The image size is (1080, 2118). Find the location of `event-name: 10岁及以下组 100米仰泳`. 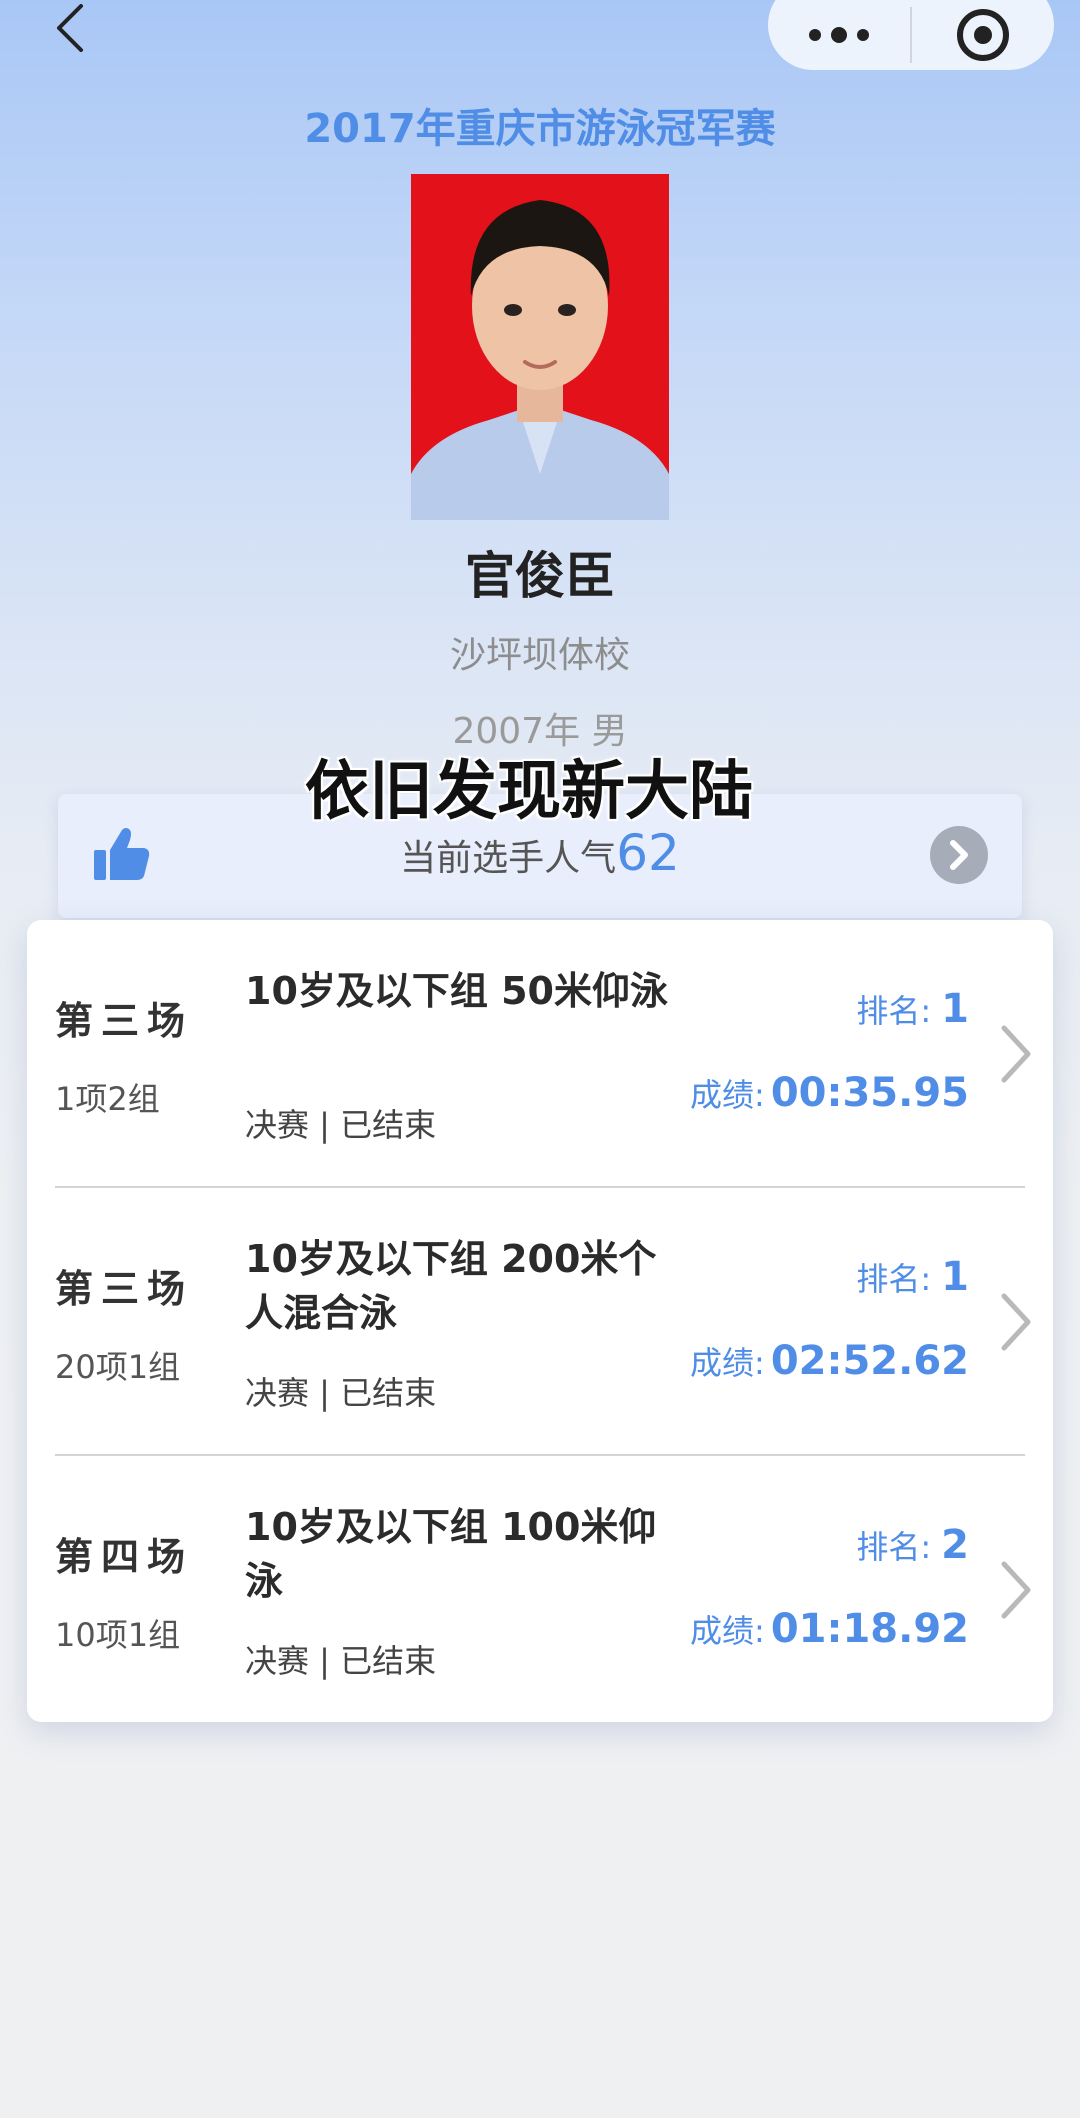

event-name: 10岁及以下组 100米仰泳 is located at coordinates (451, 1554).